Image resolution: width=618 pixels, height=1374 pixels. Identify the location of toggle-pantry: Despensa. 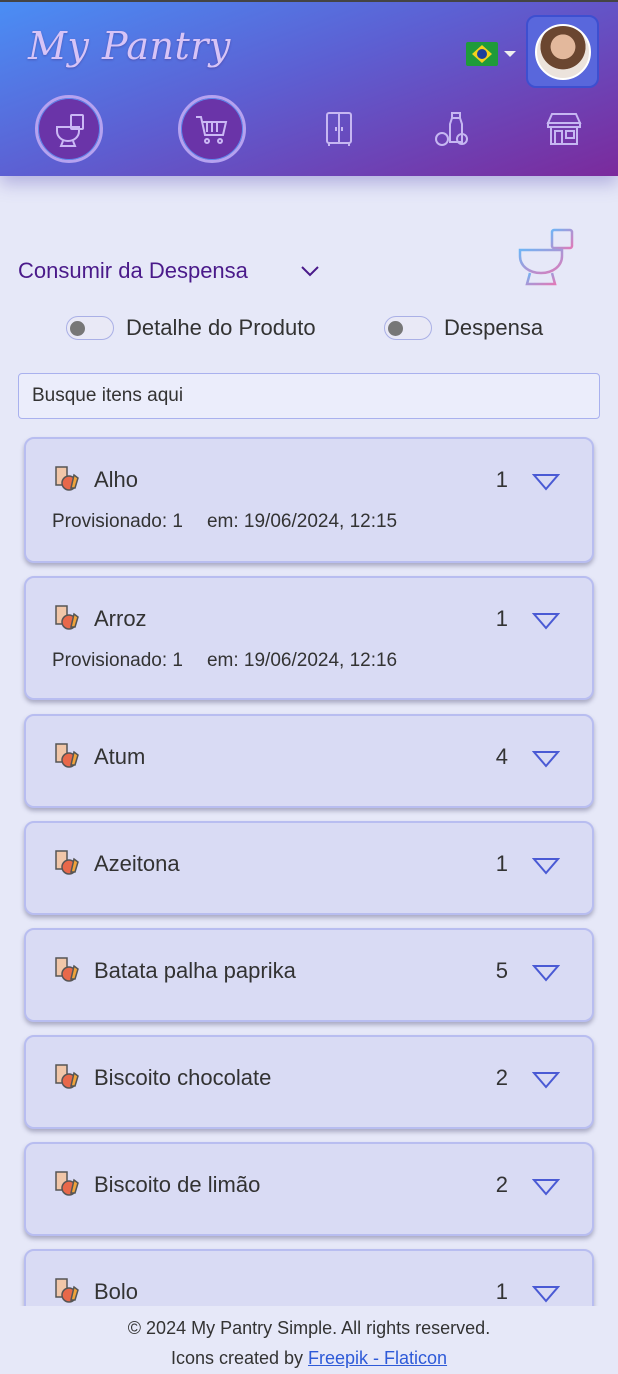
(463, 328).